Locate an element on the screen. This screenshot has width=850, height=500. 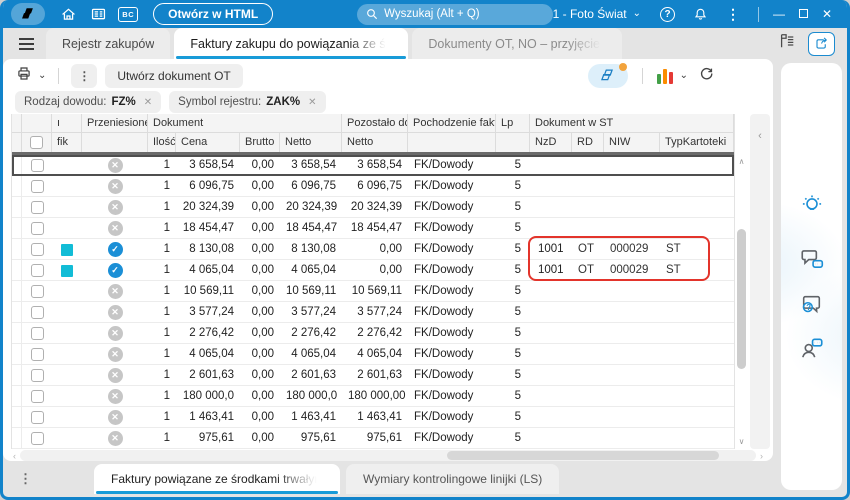
header-typkartoteki: TypKartoteki is located at coordinates (697, 142).